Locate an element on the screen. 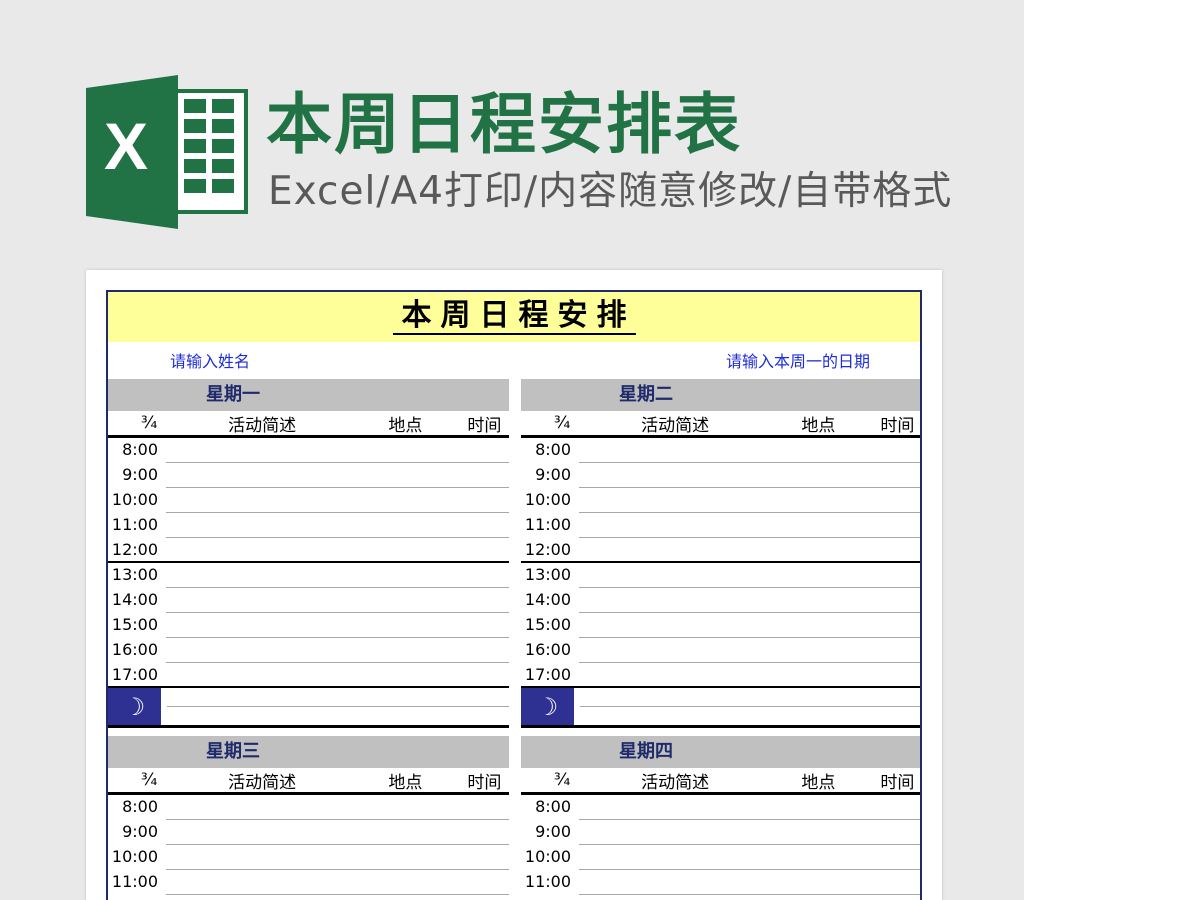 This screenshot has width=1200, height=900. day-block: 星期四 ¾ 活动简述 地点 时间 8:00 9:00 10:00 11:00 is located at coordinates (720, 815).